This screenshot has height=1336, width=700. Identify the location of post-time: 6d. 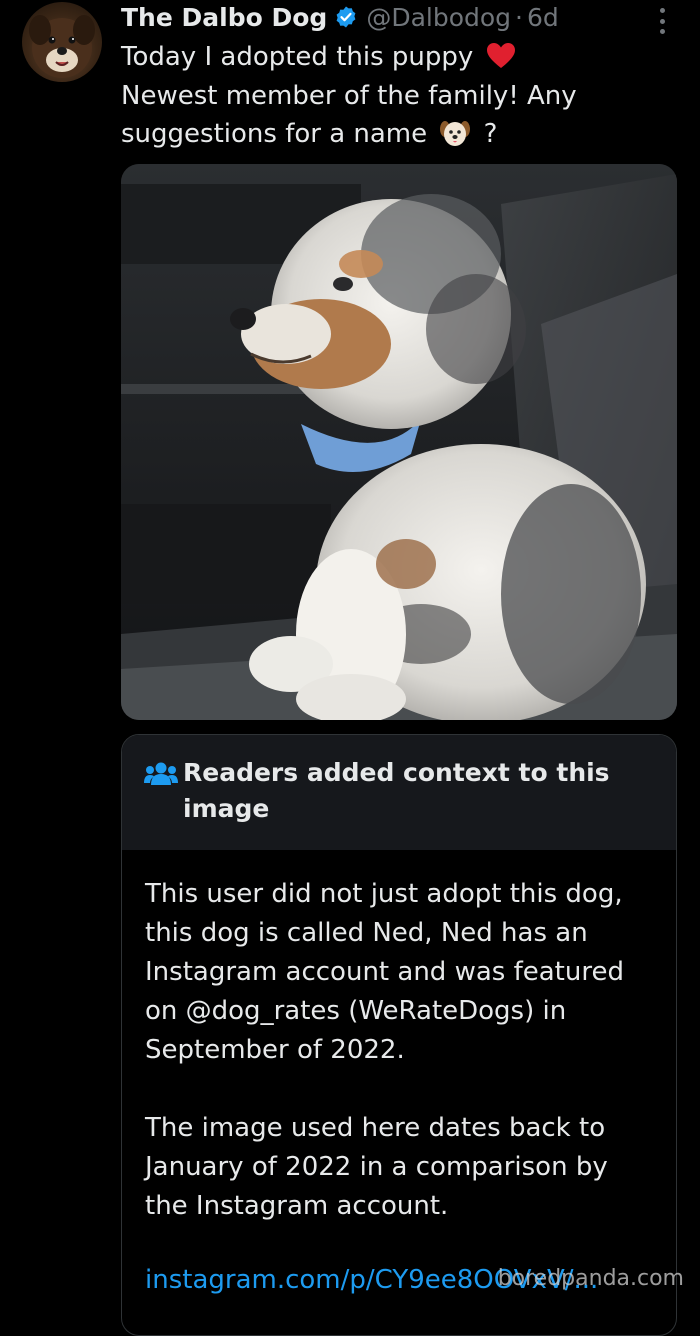
(543, 17).